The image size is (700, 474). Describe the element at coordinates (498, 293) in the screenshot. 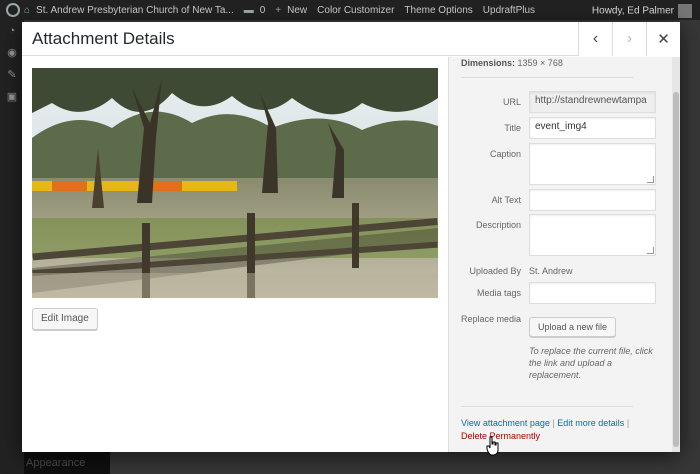

I see `media-tags-label: Media tags` at that location.